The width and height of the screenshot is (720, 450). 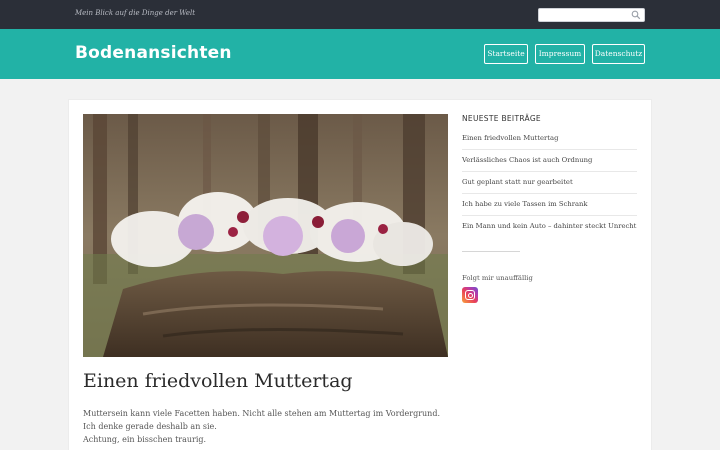 What do you see at coordinates (497, 278) in the screenshot?
I see `follow-label: Folgt mir unauffällig` at bounding box center [497, 278].